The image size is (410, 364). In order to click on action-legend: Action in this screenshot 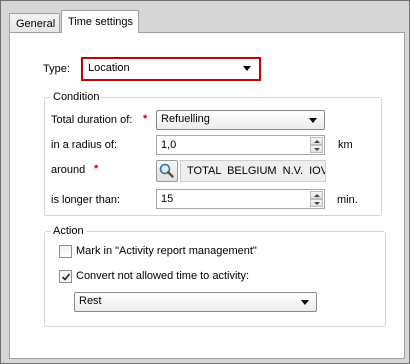, I will do `click(68, 231)`.